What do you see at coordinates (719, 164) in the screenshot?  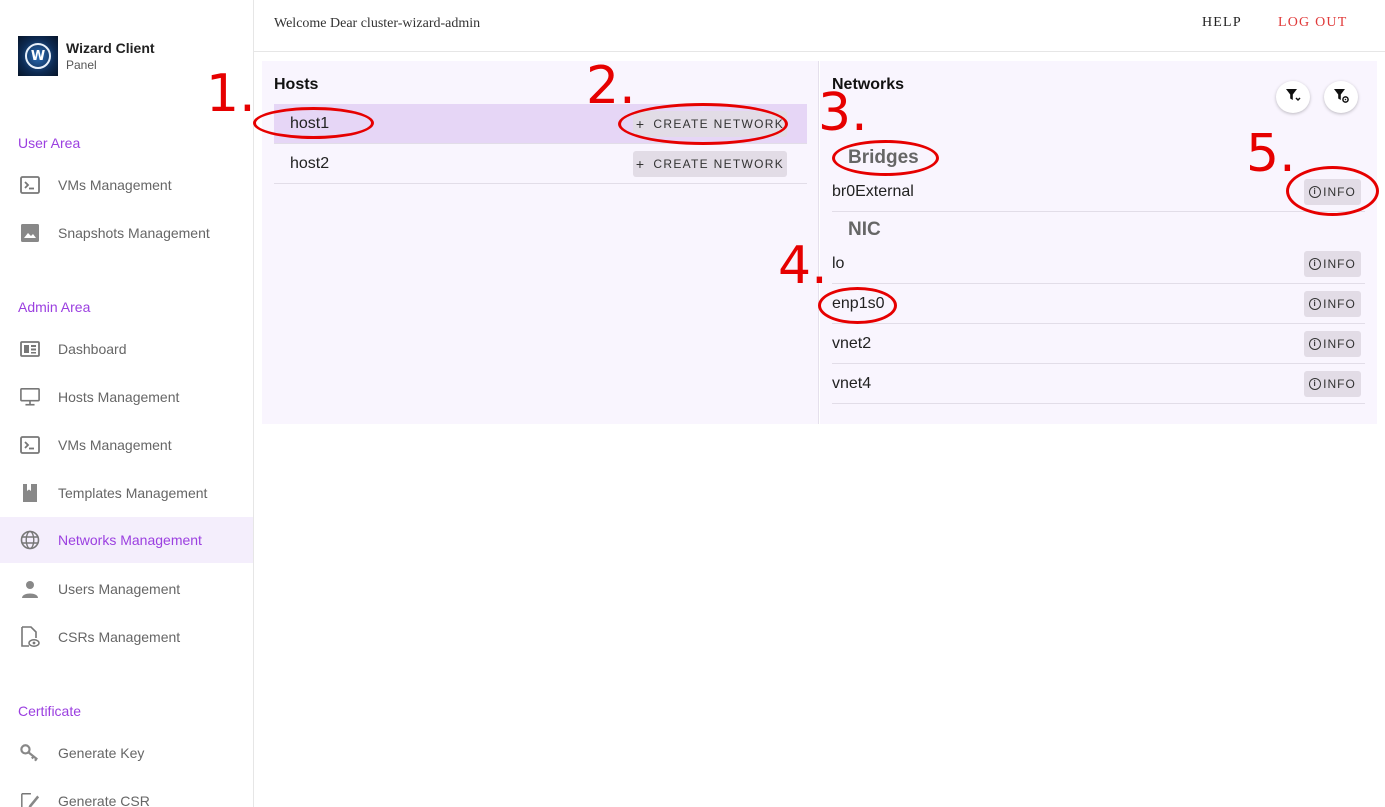 I see `create-network-label: CREATE NETWORK` at bounding box center [719, 164].